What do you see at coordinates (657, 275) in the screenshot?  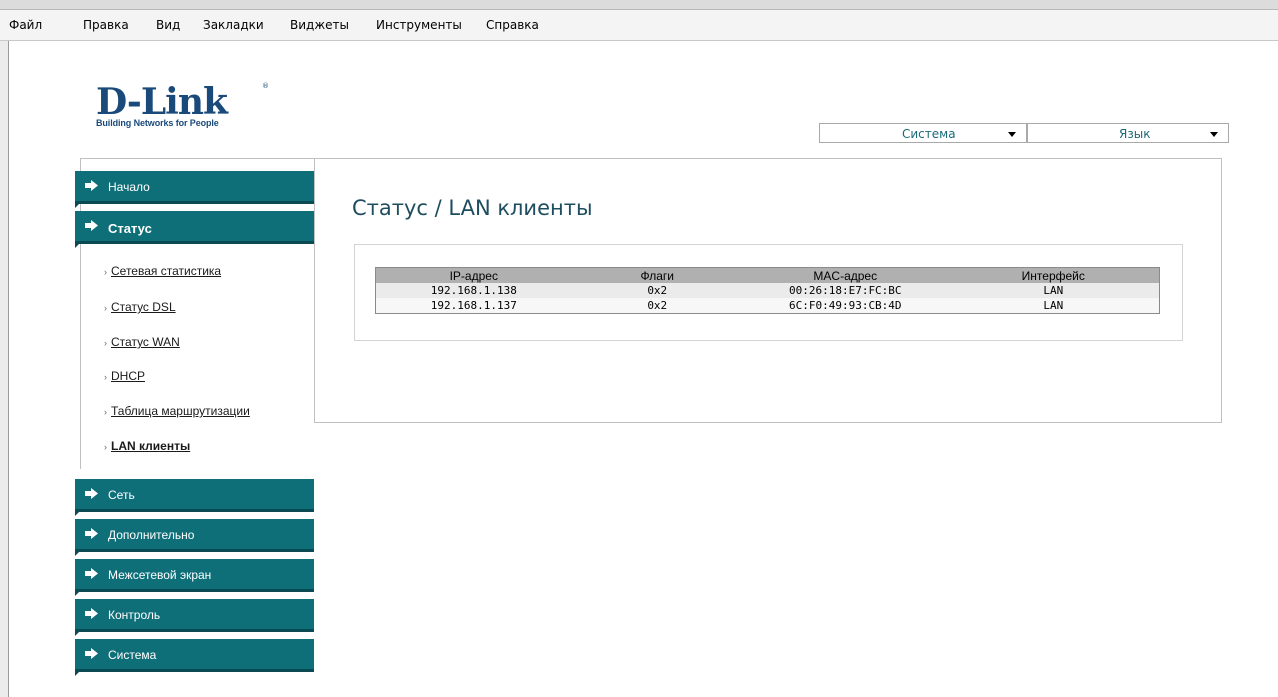 I see `col-flags: Флаги` at bounding box center [657, 275].